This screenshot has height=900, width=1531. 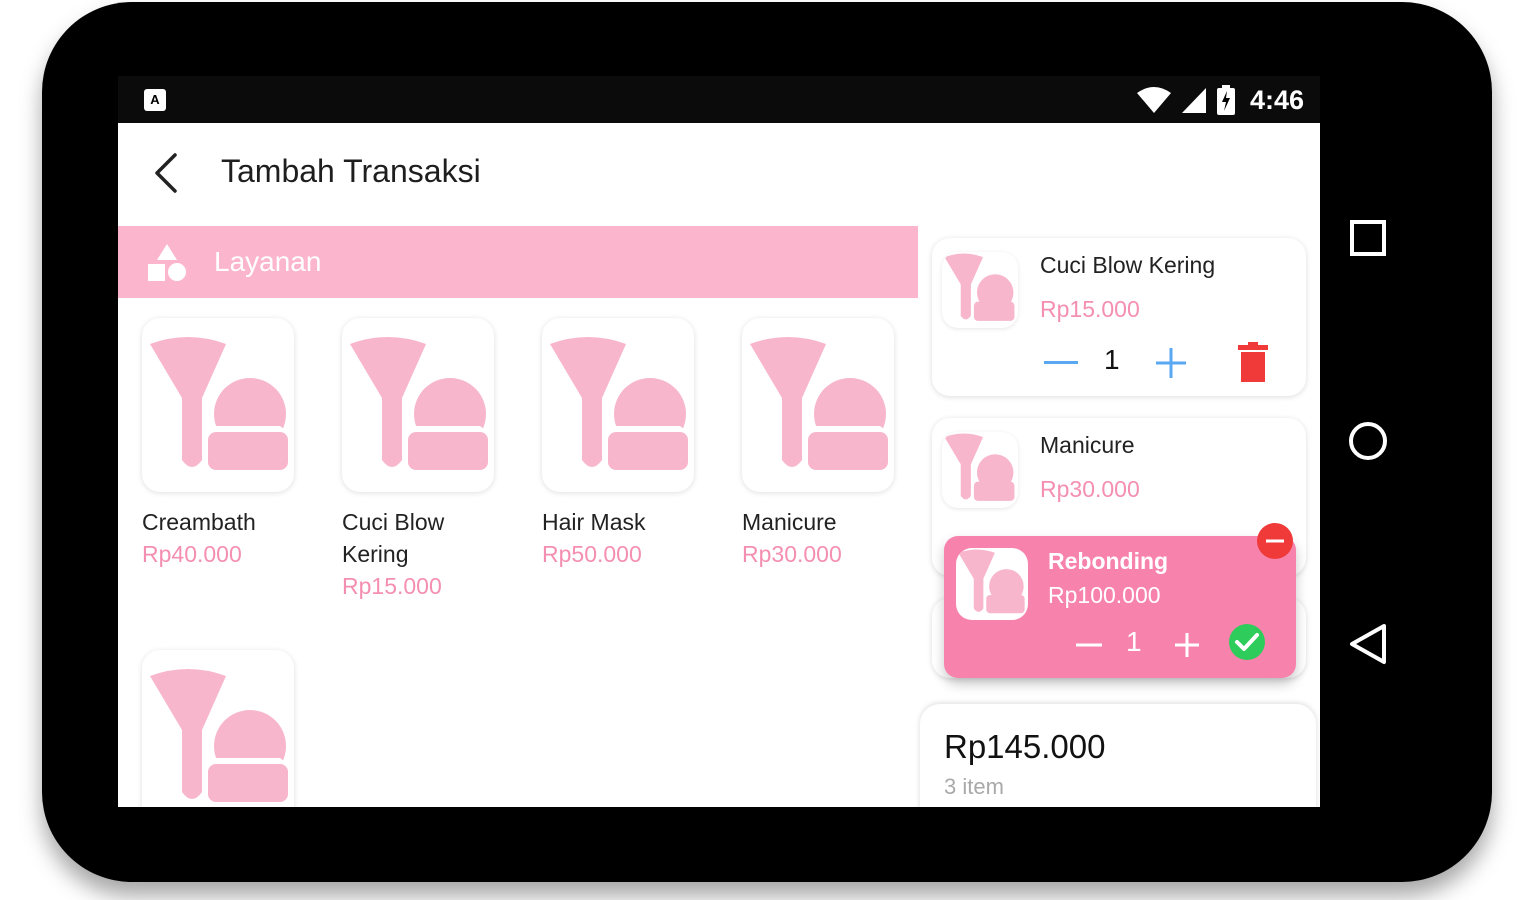 What do you see at coordinates (1368, 644) in the screenshot?
I see `back-nav-button` at bounding box center [1368, 644].